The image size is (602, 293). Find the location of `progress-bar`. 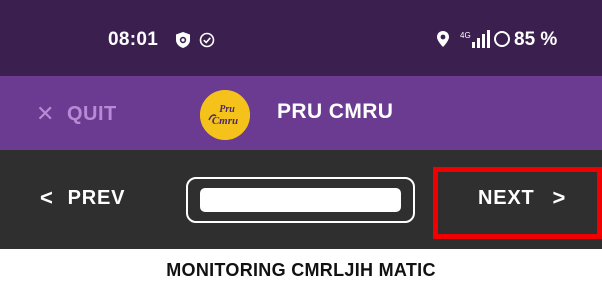

progress-bar is located at coordinates (300, 200).